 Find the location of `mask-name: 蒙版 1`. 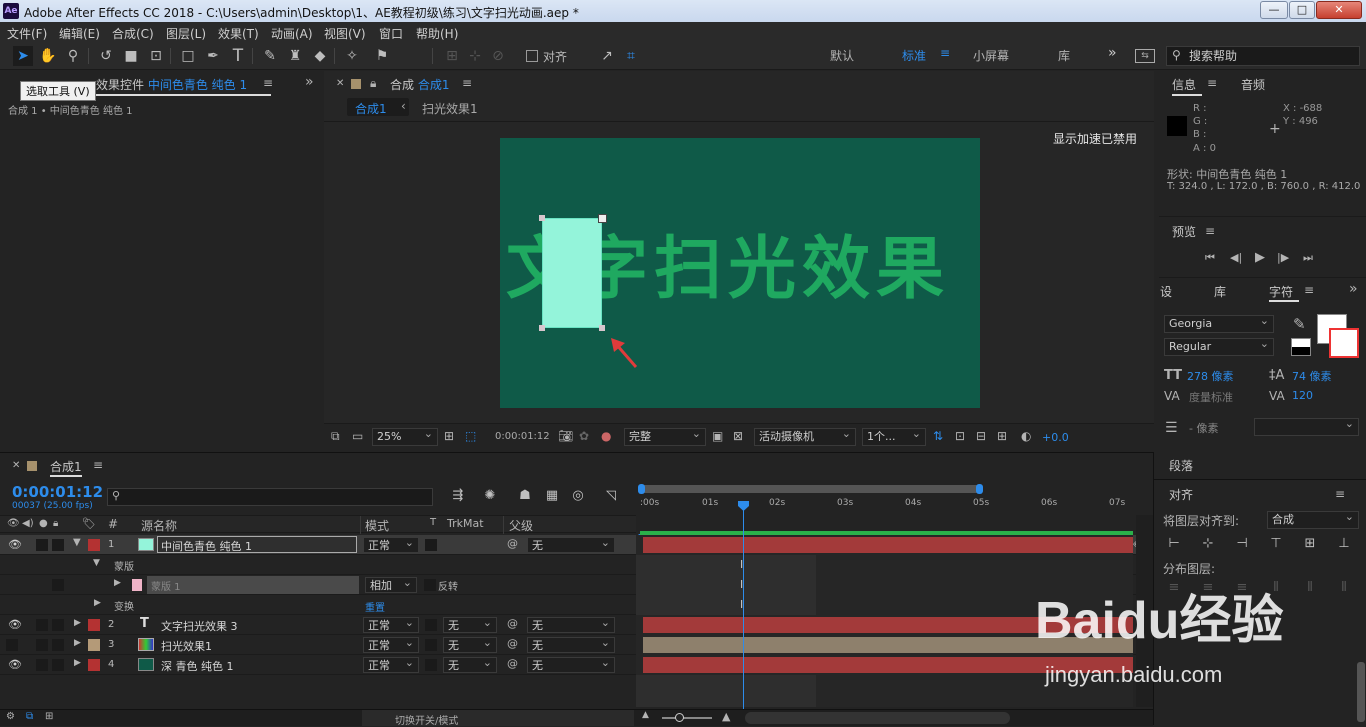

mask-name: 蒙版 1 is located at coordinates (166, 585).